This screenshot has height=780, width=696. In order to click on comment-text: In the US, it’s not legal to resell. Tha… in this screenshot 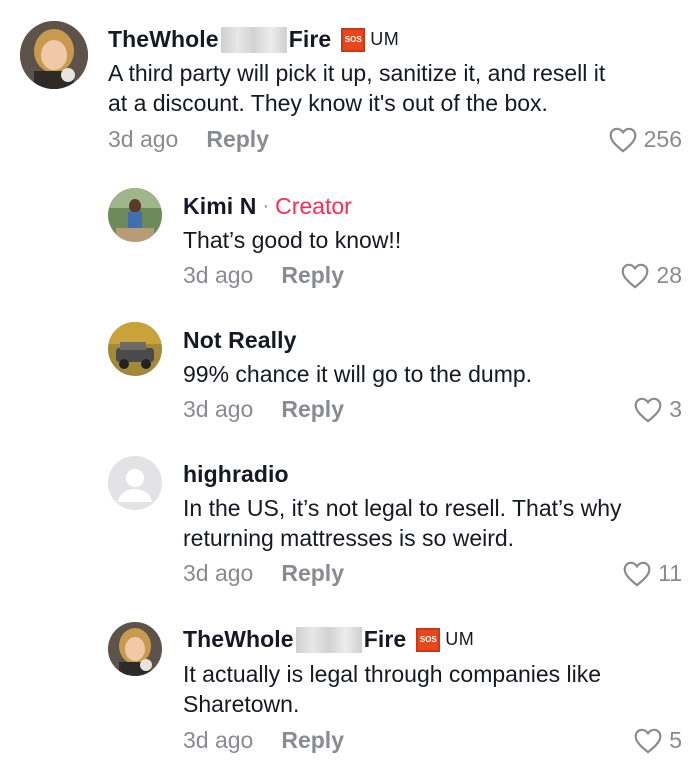, I will do `click(402, 523)`.